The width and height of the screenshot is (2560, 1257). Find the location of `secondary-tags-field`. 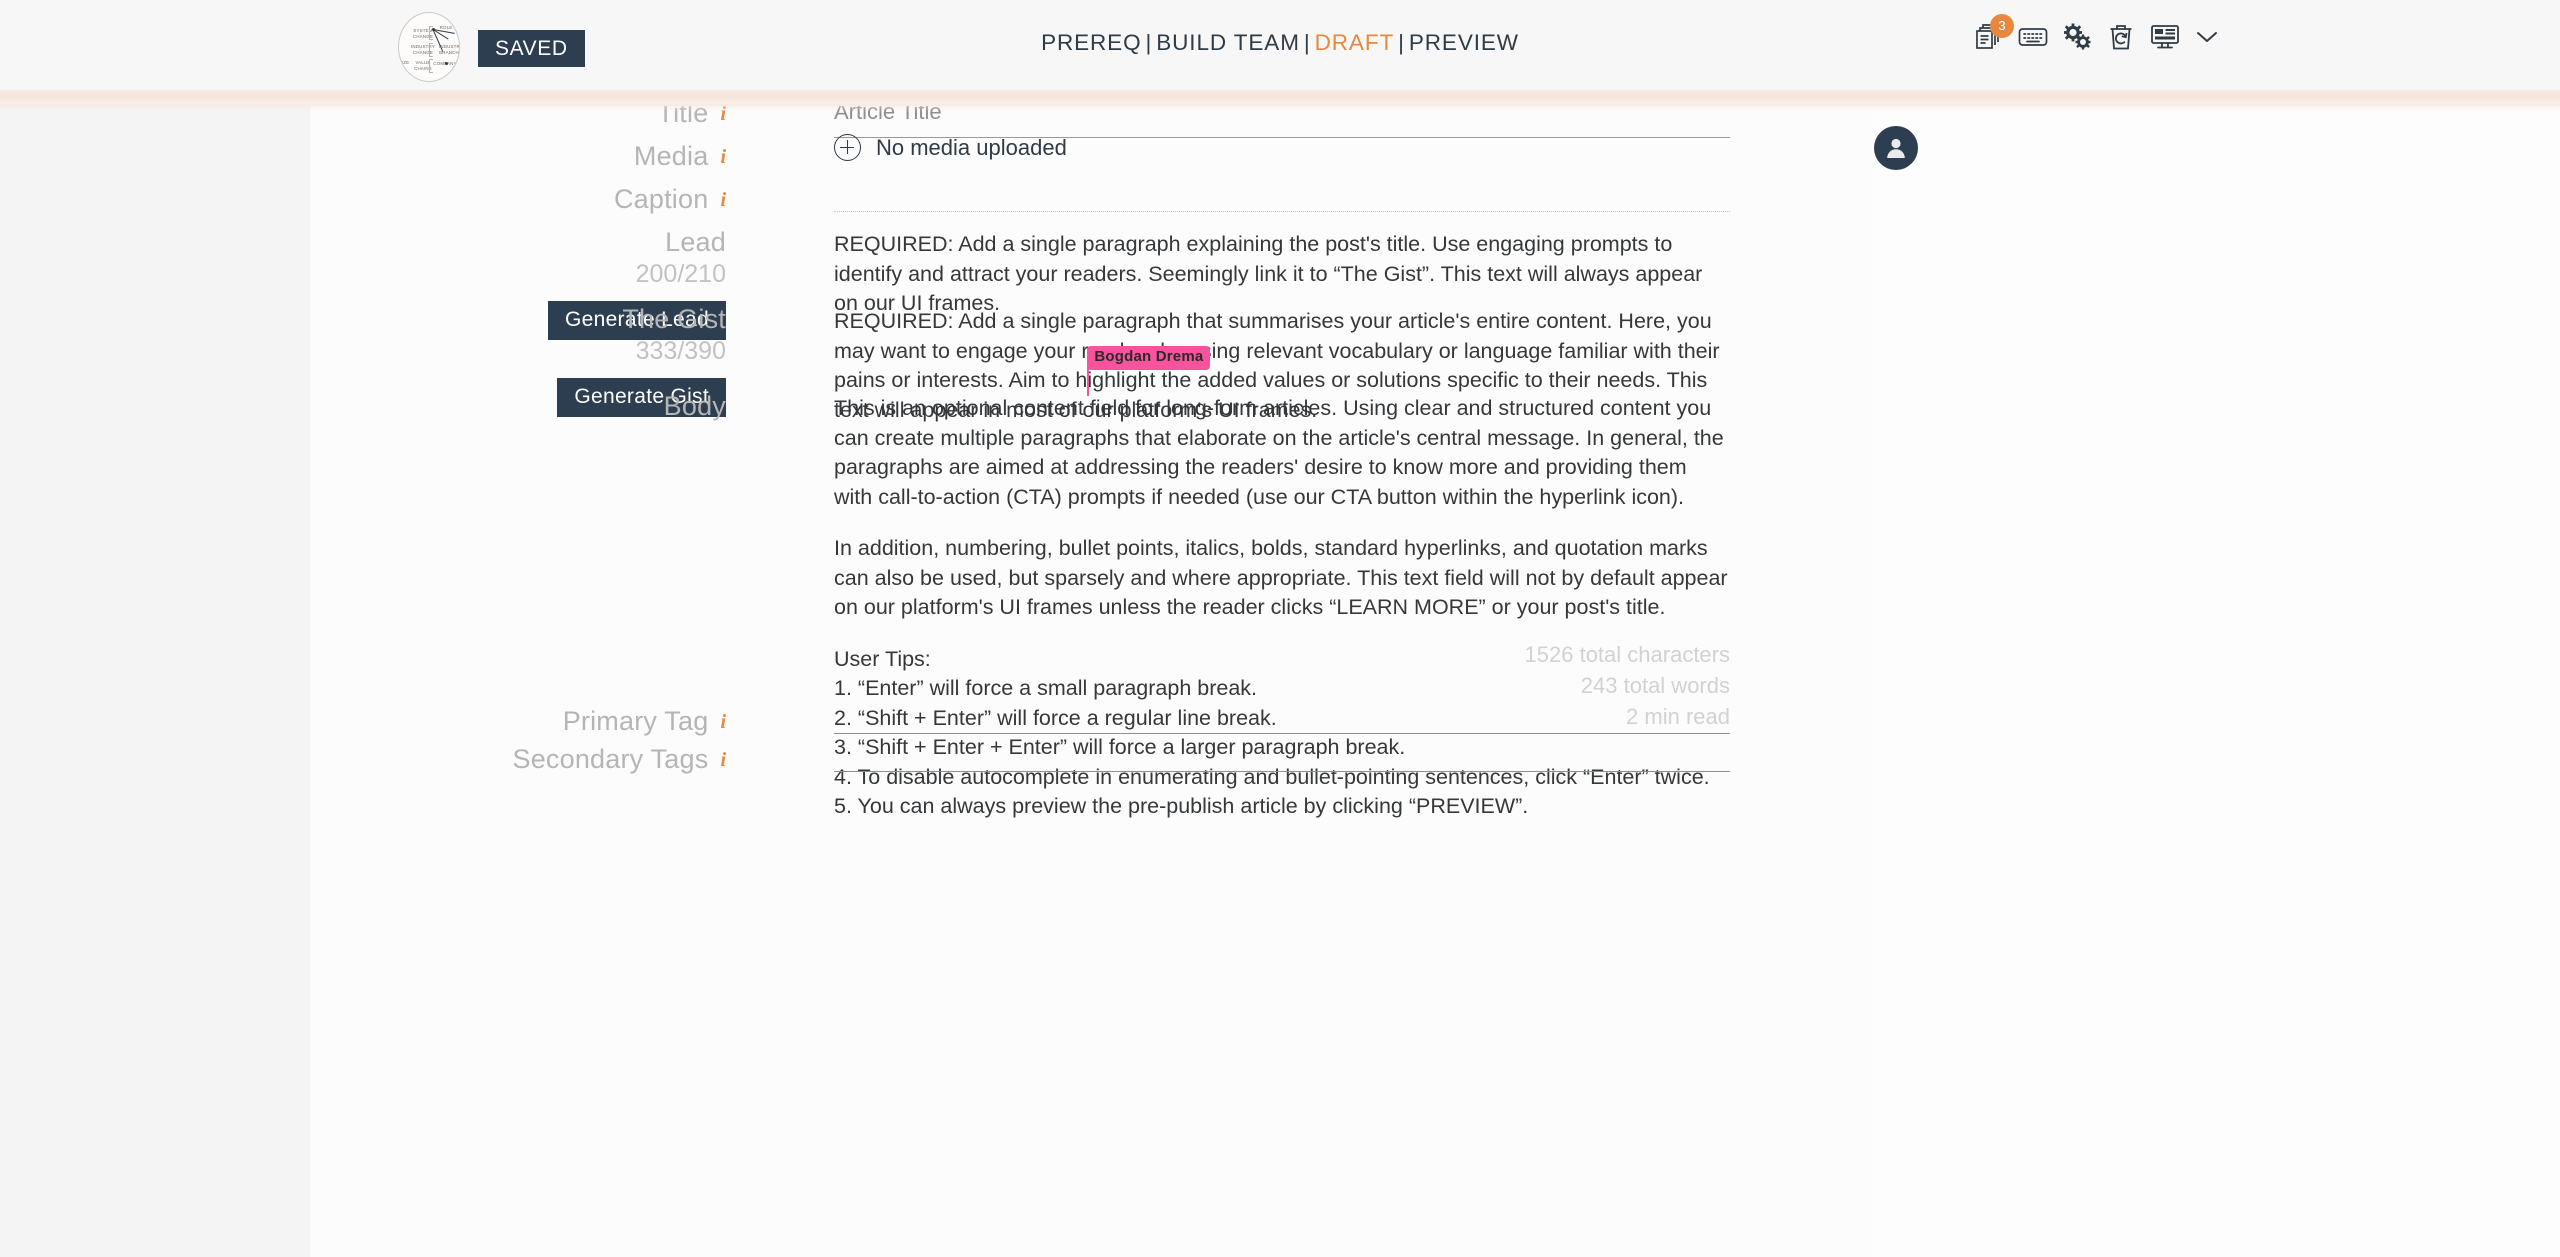

secondary-tags-field is located at coordinates (1282, 754).